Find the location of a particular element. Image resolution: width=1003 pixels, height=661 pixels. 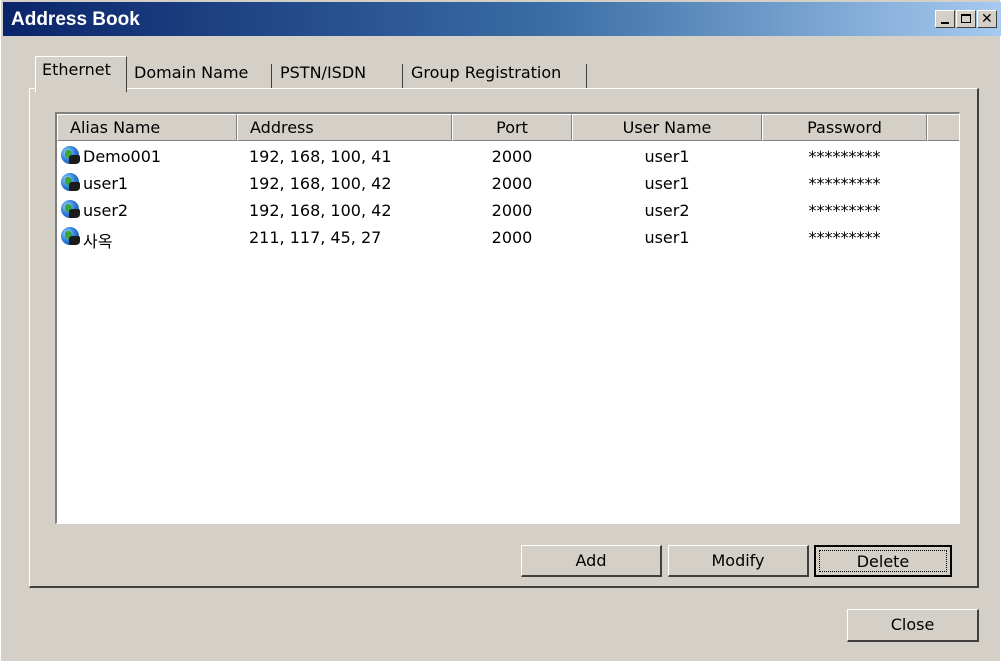

maximize-button is located at coordinates (966, 19).